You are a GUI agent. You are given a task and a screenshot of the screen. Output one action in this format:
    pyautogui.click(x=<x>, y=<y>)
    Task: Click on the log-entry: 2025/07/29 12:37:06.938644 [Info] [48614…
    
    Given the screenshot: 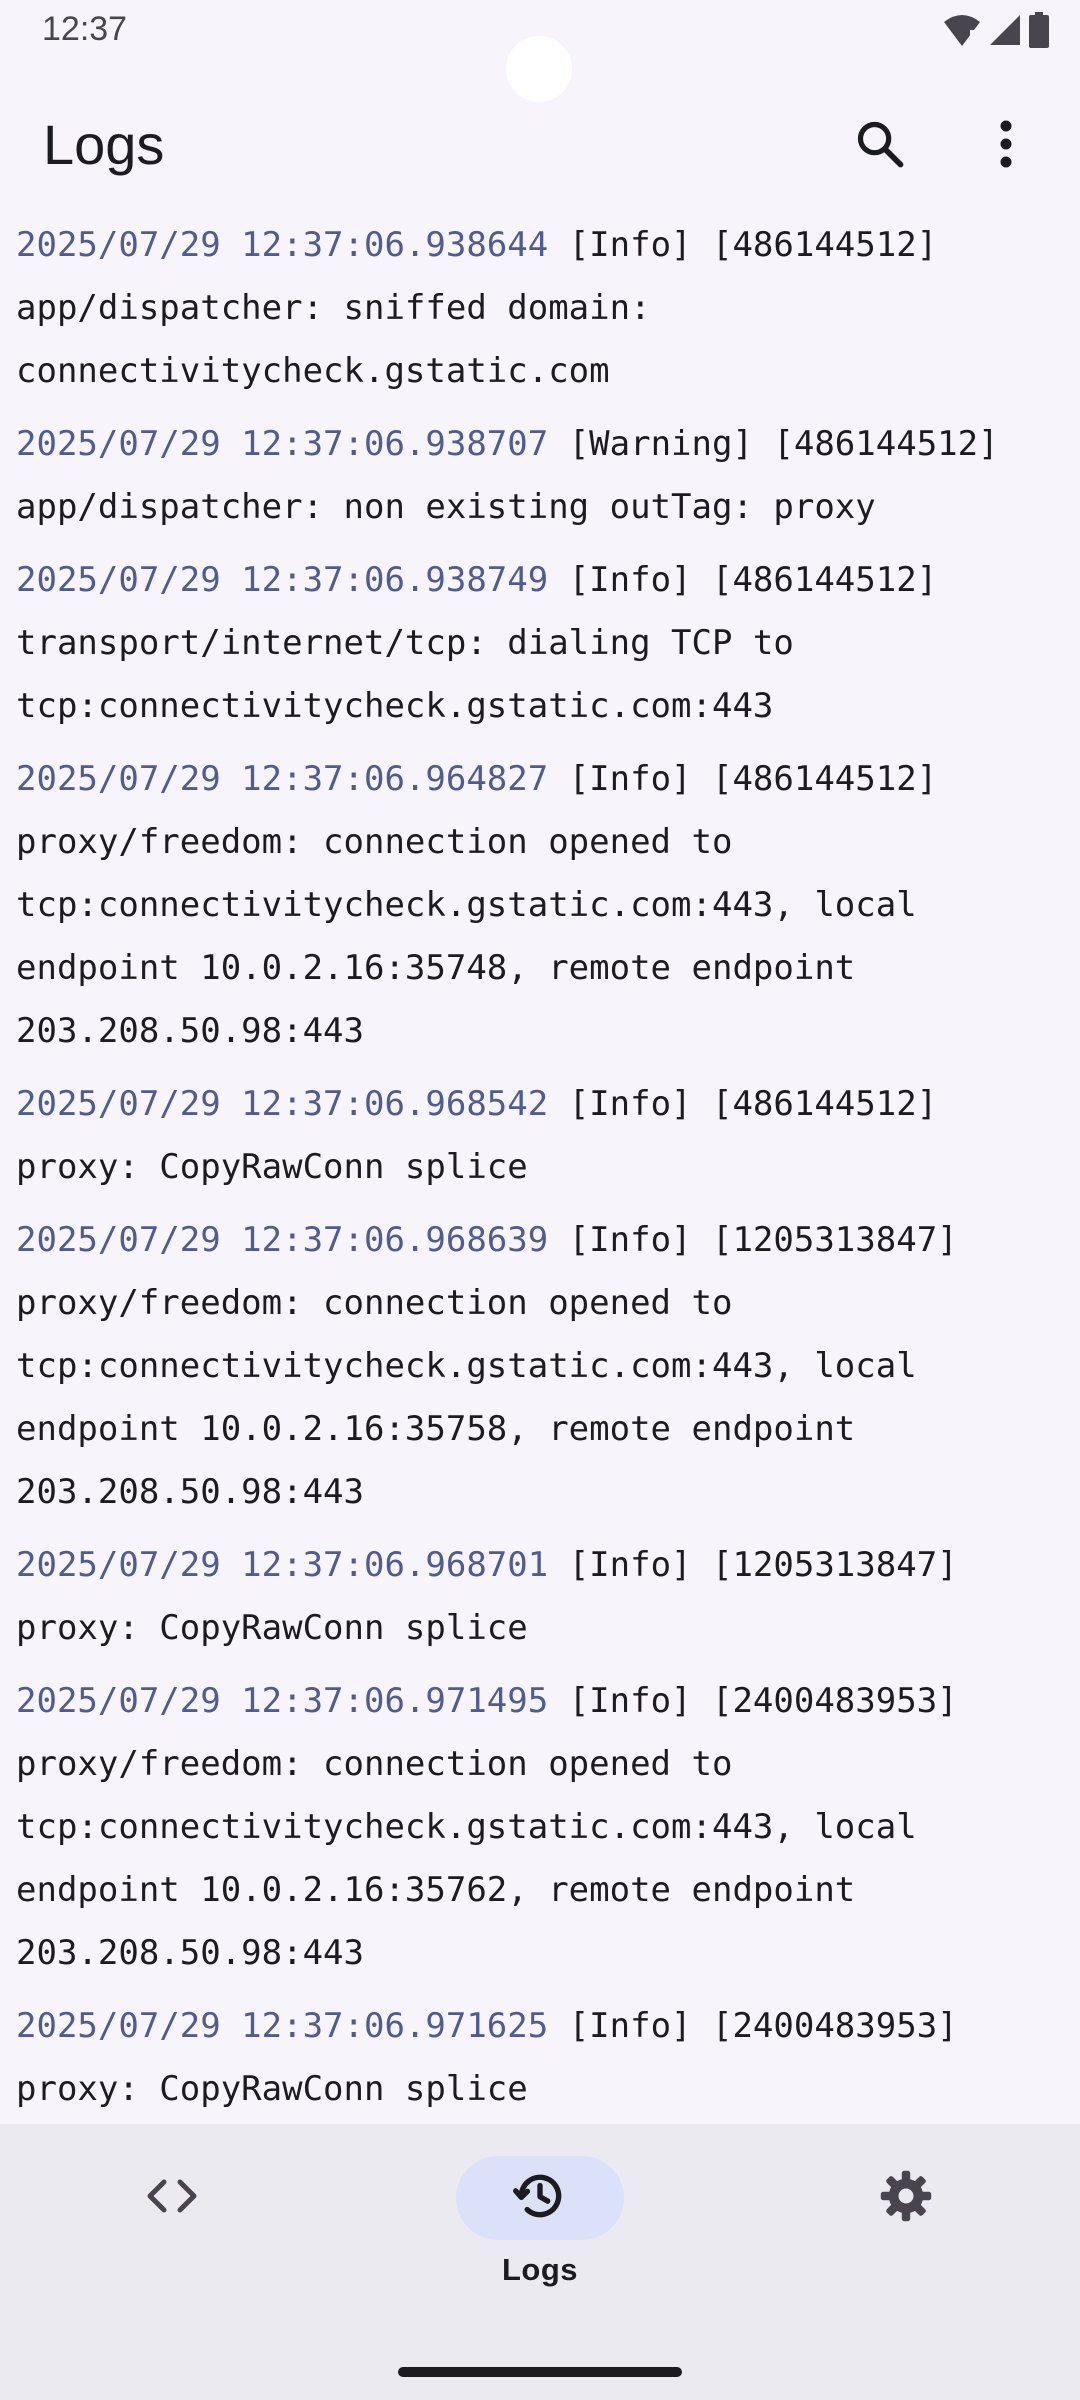 What is the action you would take?
    pyautogui.click(x=540, y=308)
    